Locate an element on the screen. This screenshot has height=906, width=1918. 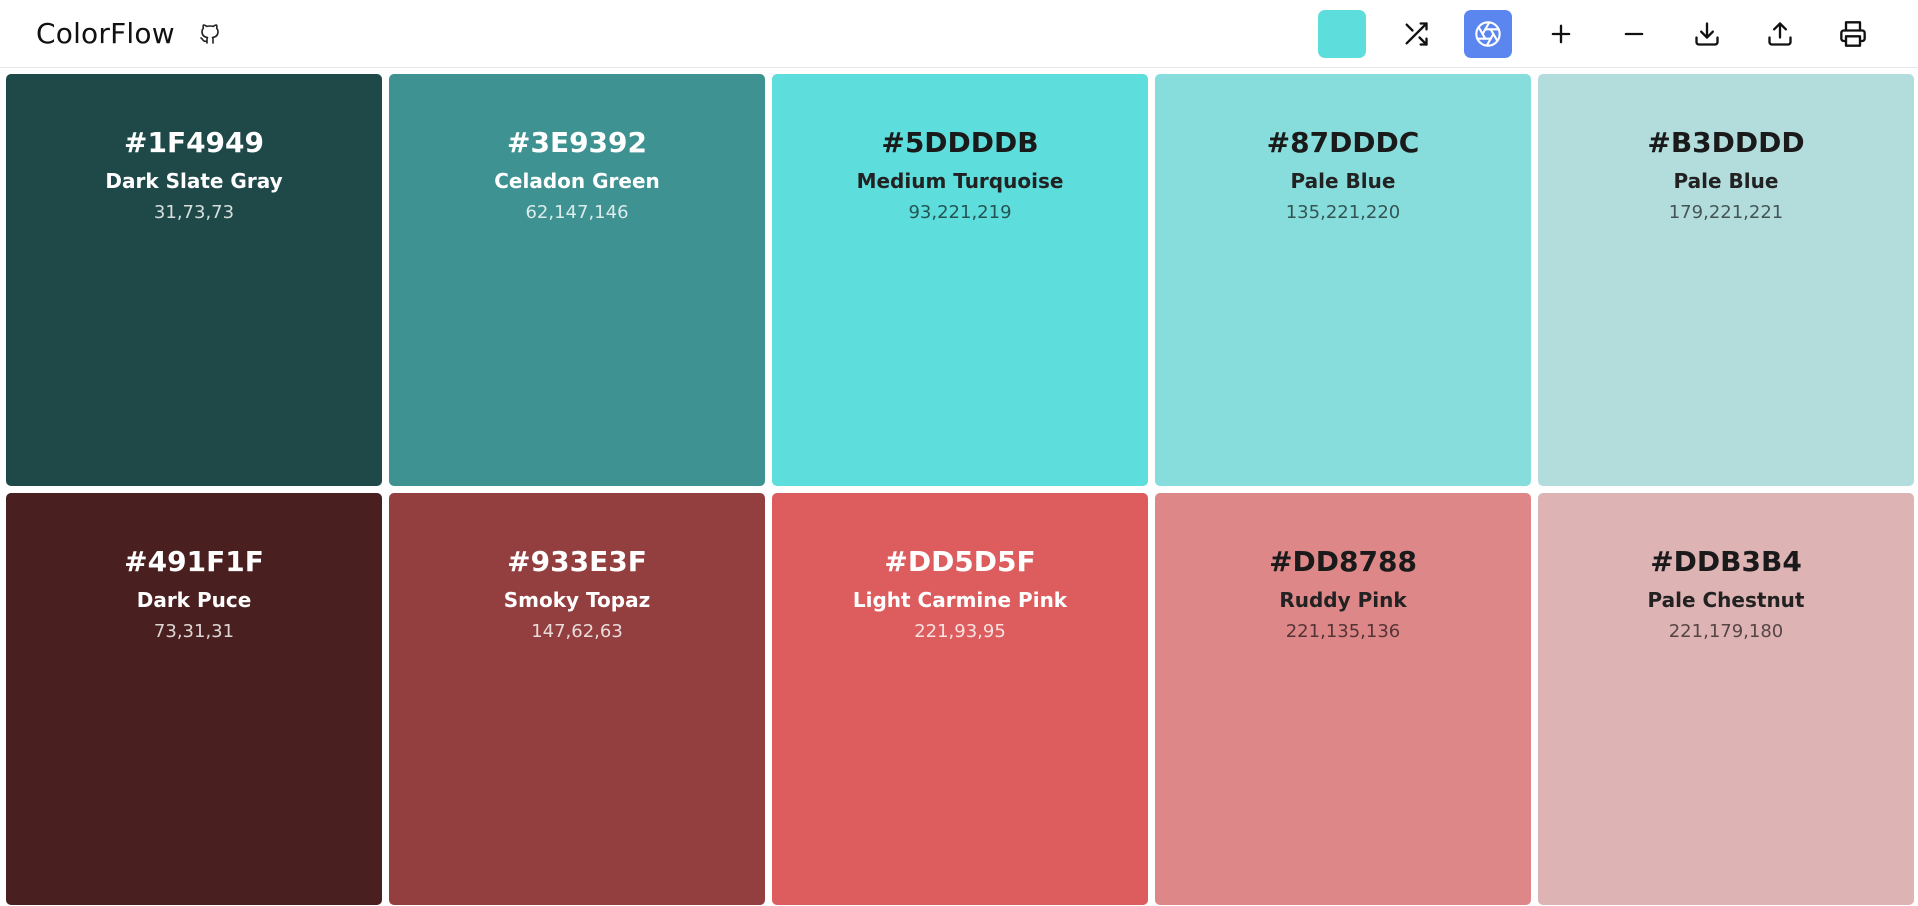
color-hex: #DD8788 is located at coordinates (1343, 564).